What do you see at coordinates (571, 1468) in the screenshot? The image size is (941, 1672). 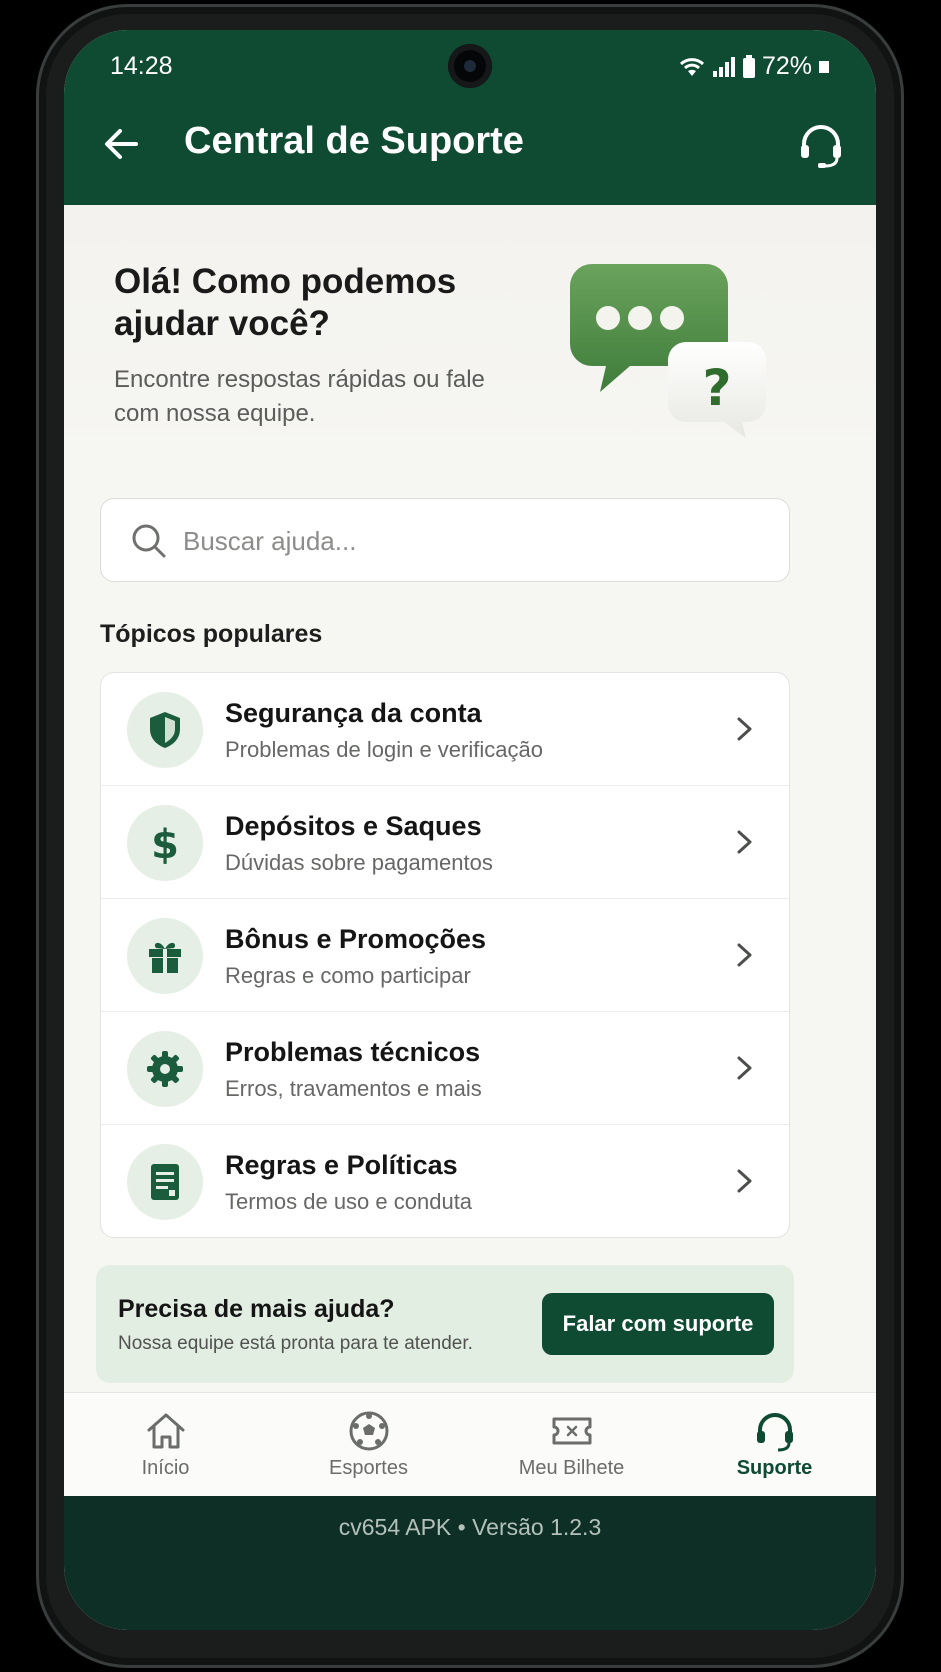 I see `nav-label: Meu Bilhete` at bounding box center [571, 1468].